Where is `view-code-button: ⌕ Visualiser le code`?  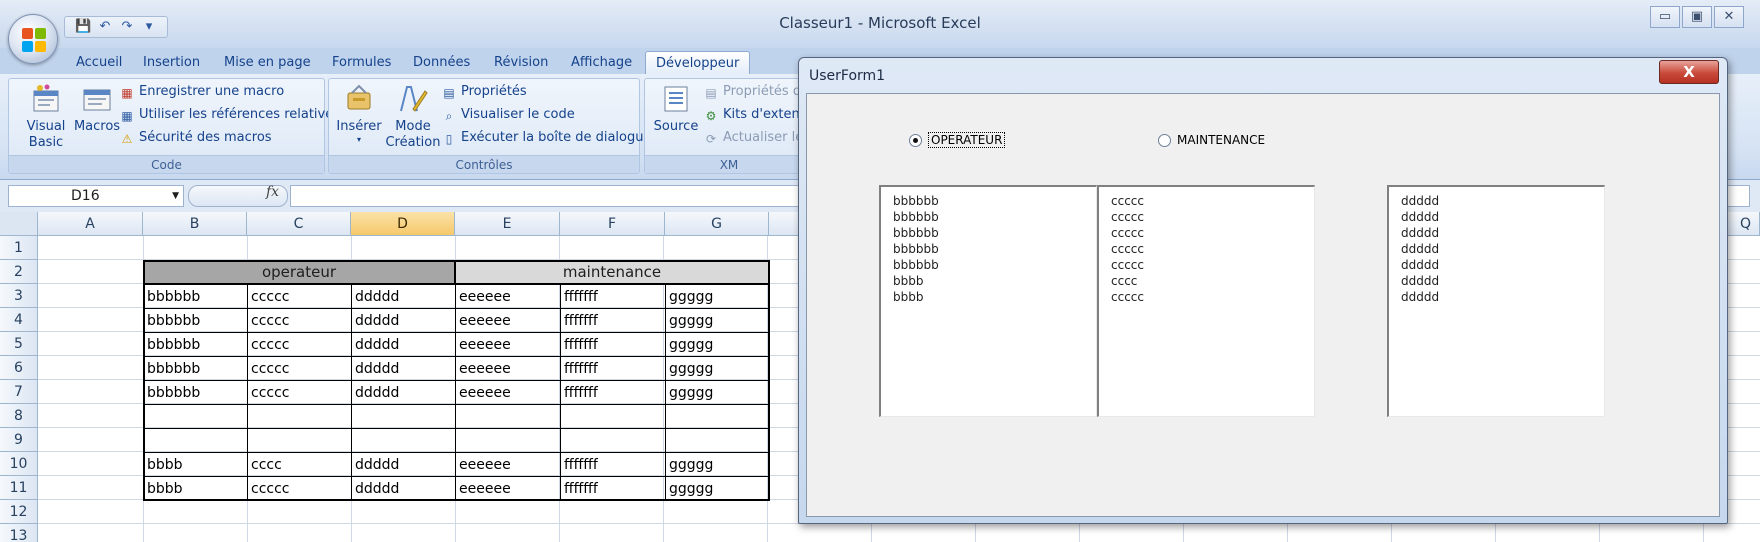
view-code-button: ⌕ Visualiser le code is located at coordinates (508, 115).